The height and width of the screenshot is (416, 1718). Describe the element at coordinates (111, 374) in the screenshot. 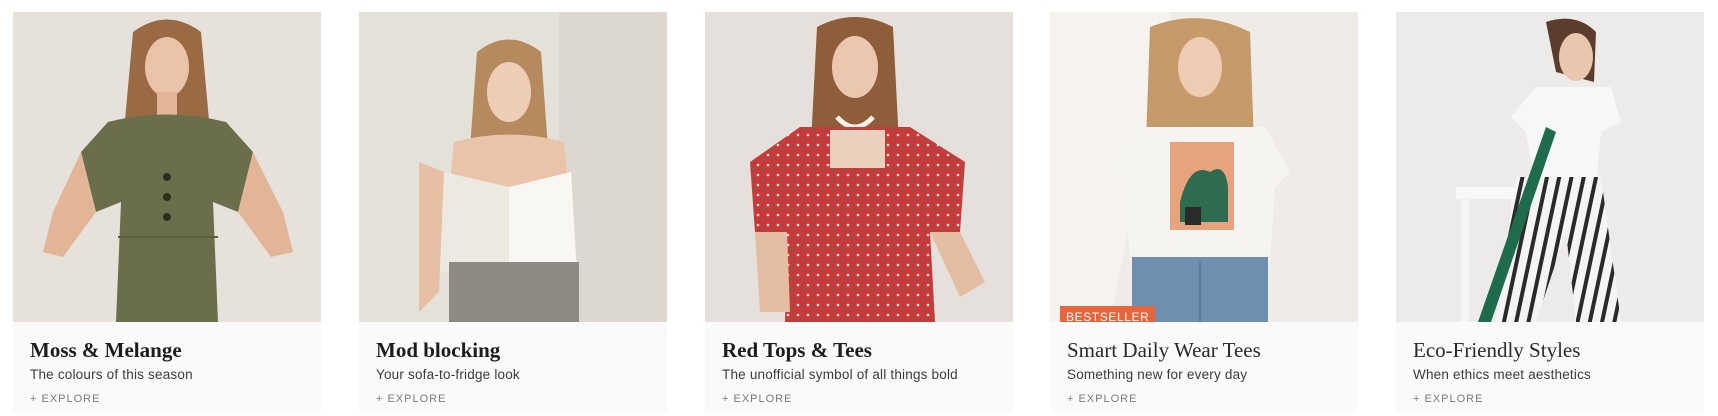

I see `card-subtitle: The colours of this season` at that location.